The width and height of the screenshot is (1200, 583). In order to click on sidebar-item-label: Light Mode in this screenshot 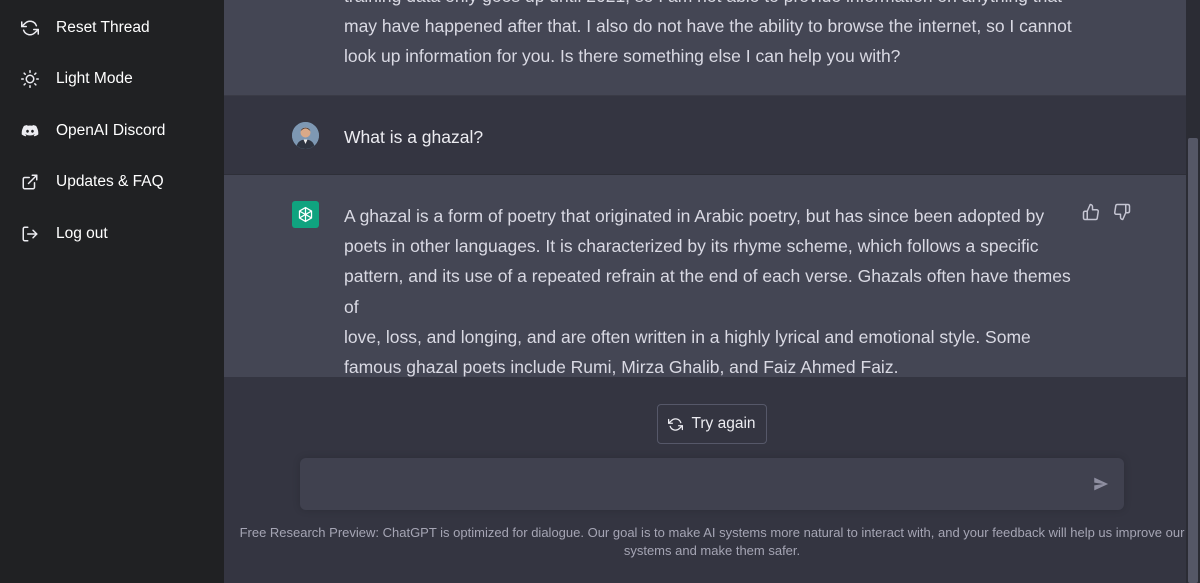, I will do `click(94, 79)`.